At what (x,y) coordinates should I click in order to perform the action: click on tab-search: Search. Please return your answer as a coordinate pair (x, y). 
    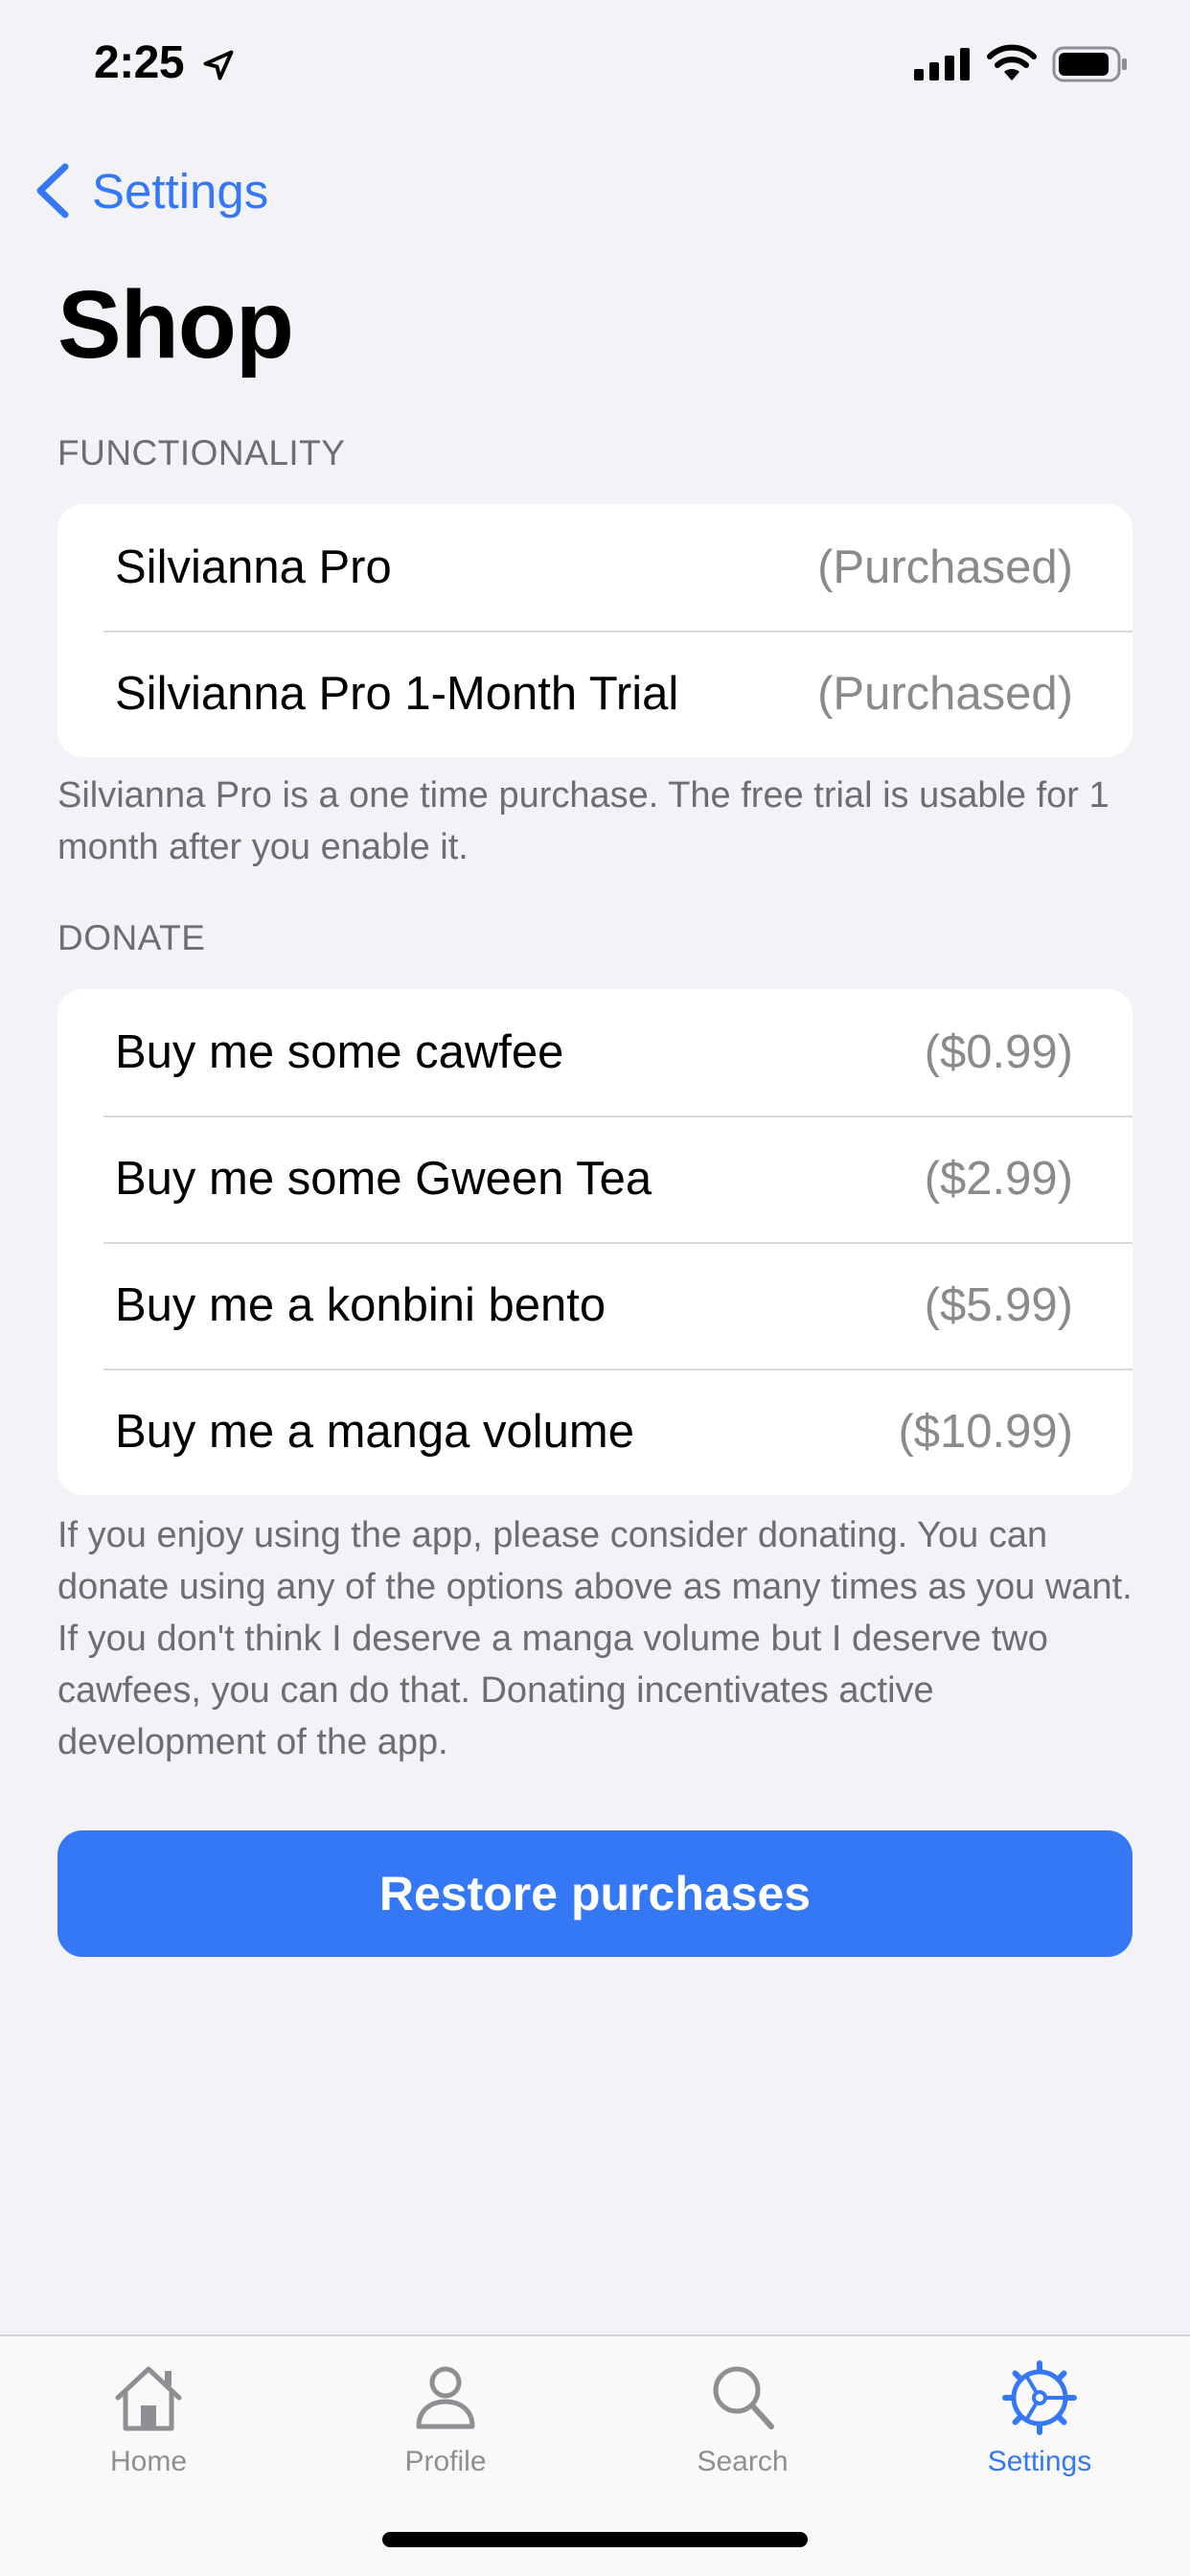
    Looking at the image, I should click on (743, 2431).